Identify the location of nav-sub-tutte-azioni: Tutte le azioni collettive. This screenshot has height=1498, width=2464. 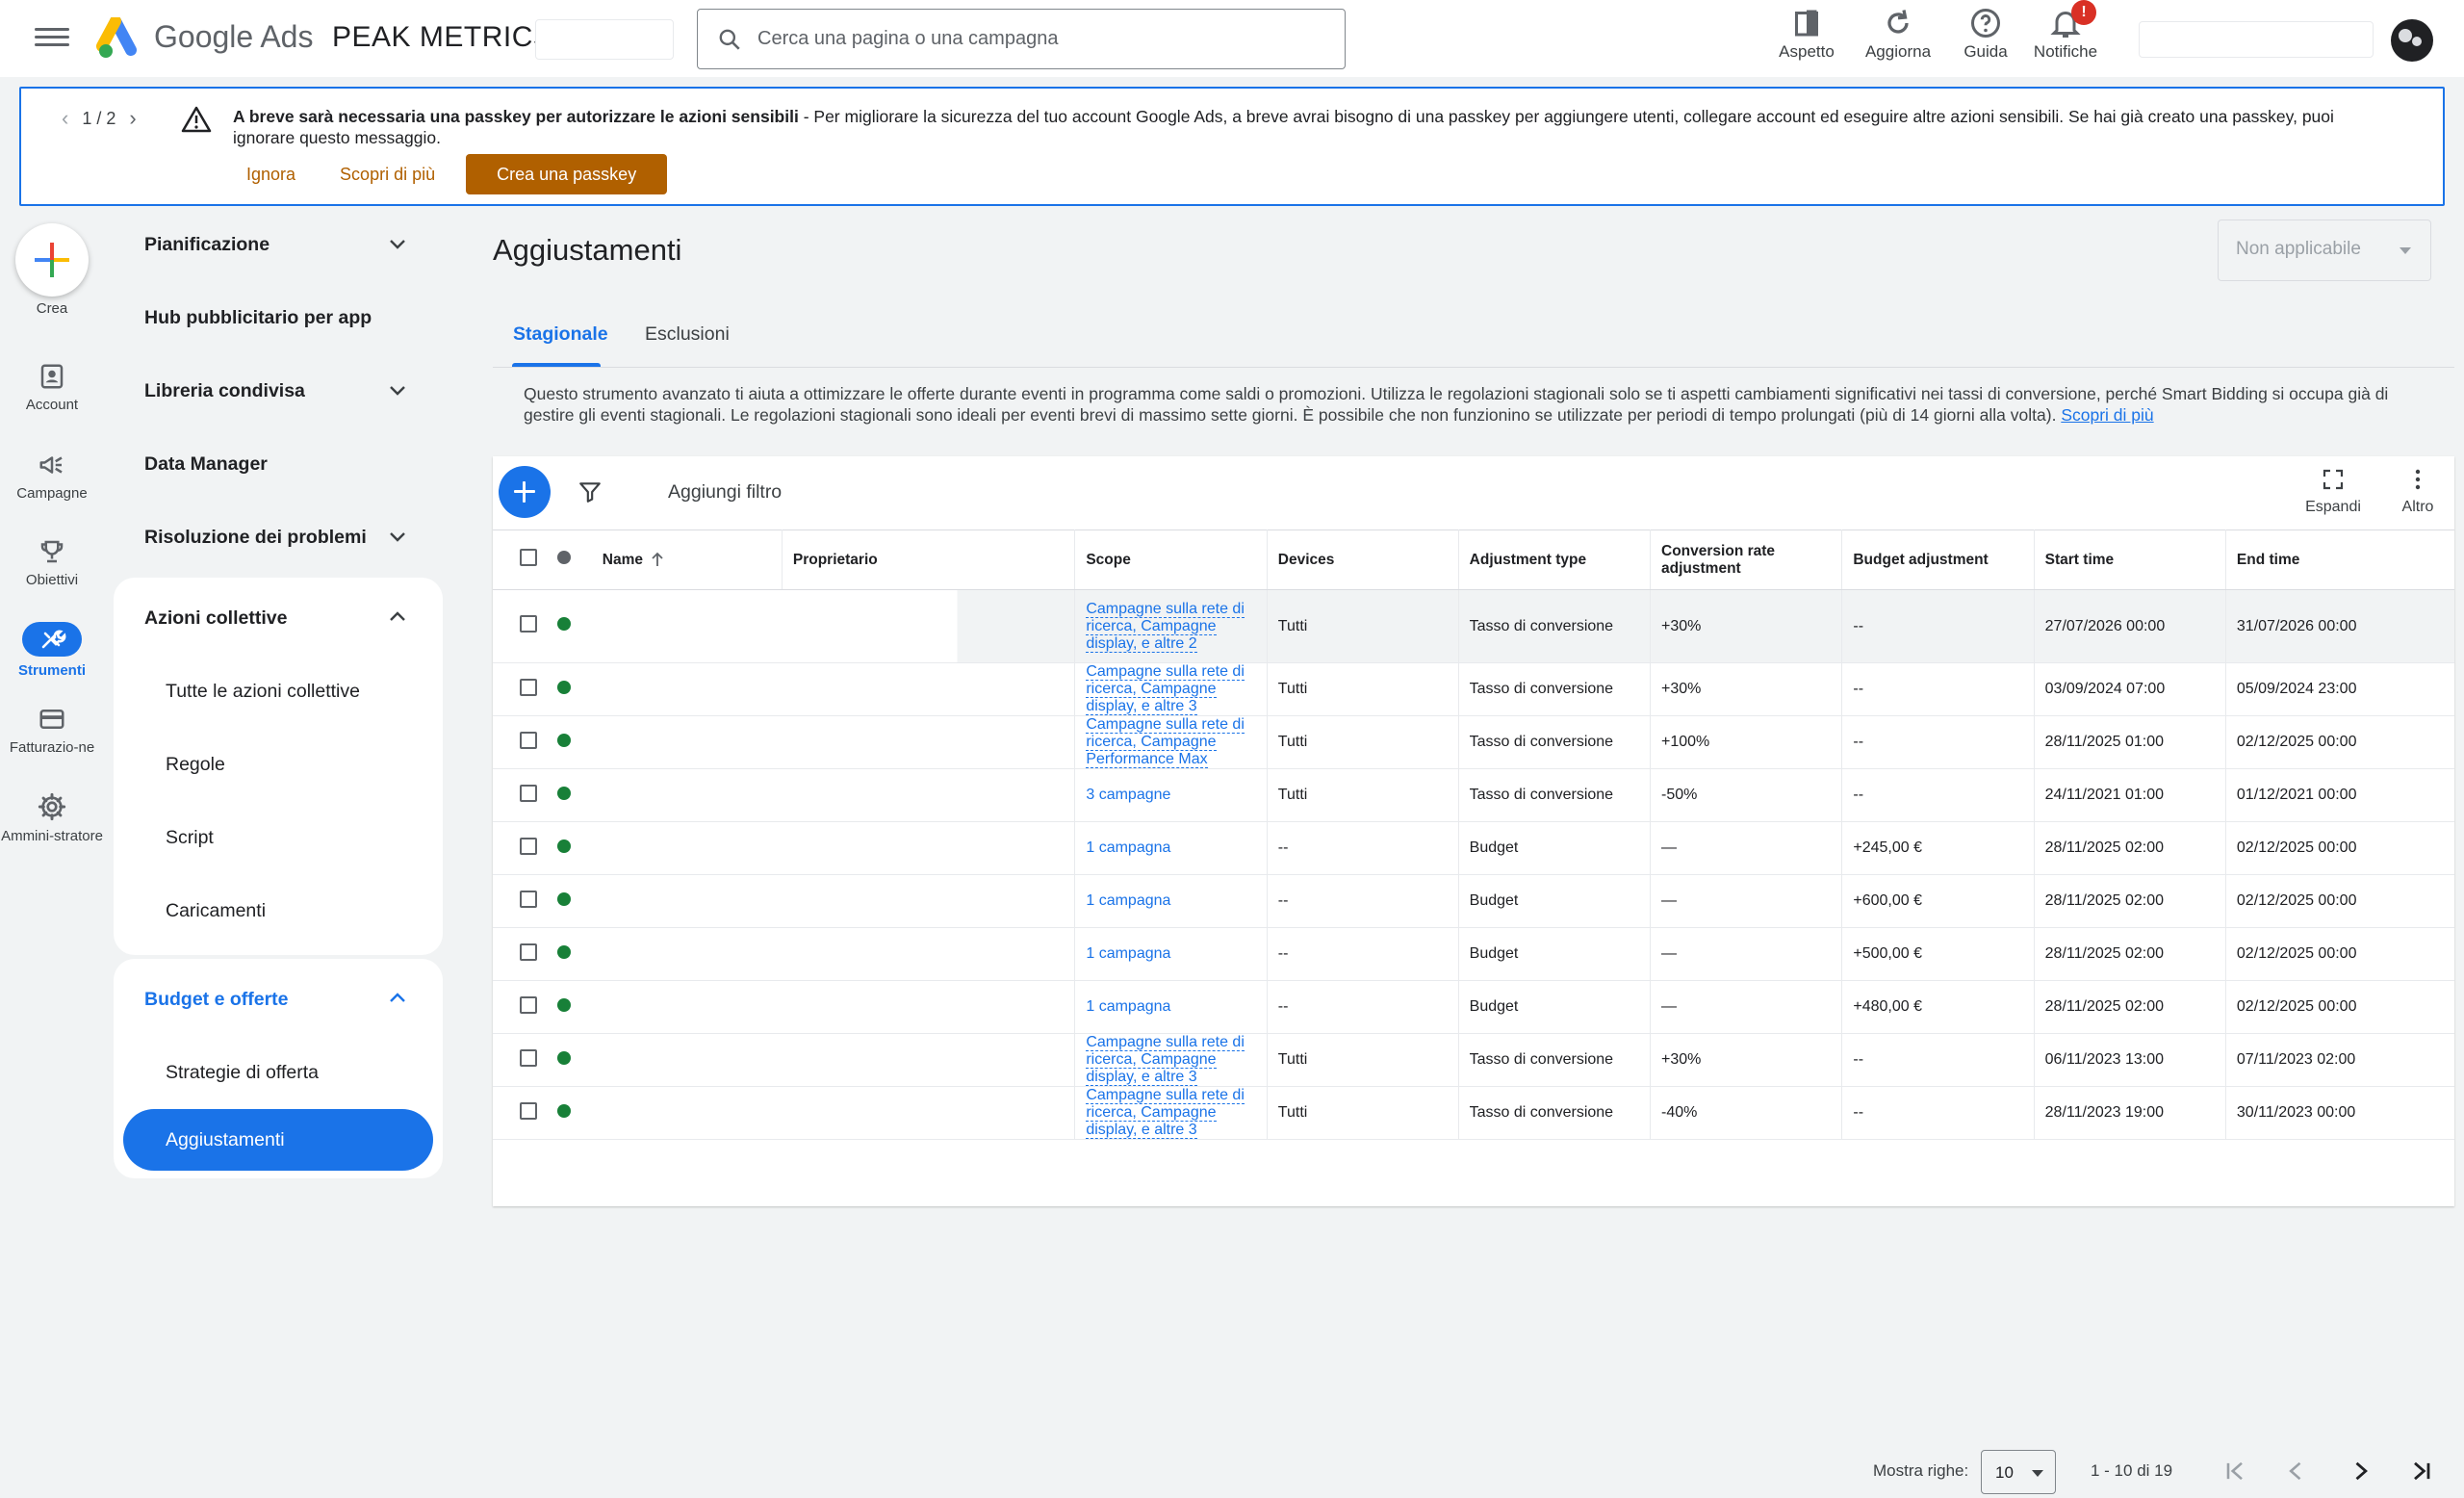
(278, 691).